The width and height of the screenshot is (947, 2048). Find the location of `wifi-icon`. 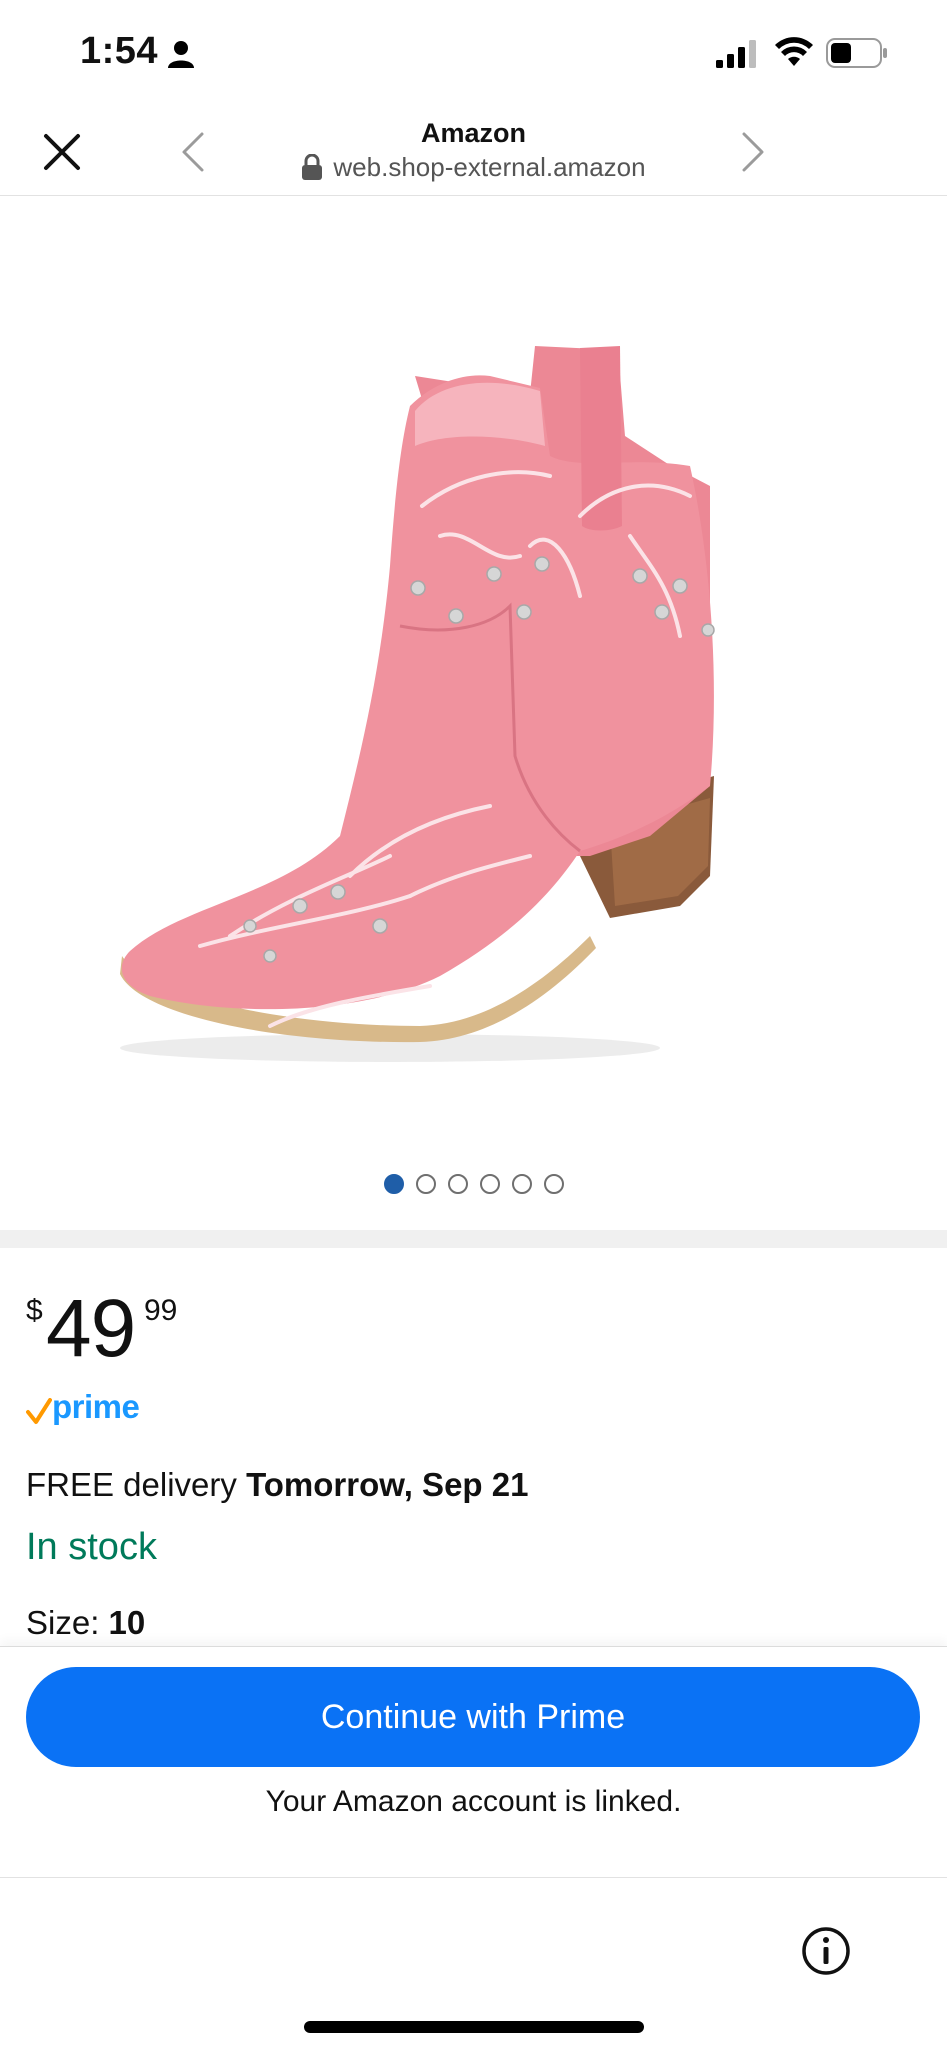

wifi-icon is located at coordinates (794, 51).